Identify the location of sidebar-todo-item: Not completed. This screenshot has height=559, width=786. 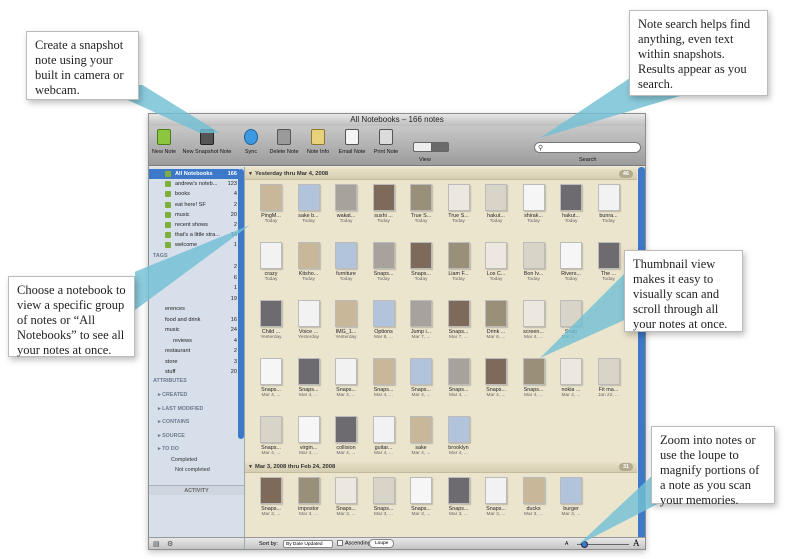
(192, 470).